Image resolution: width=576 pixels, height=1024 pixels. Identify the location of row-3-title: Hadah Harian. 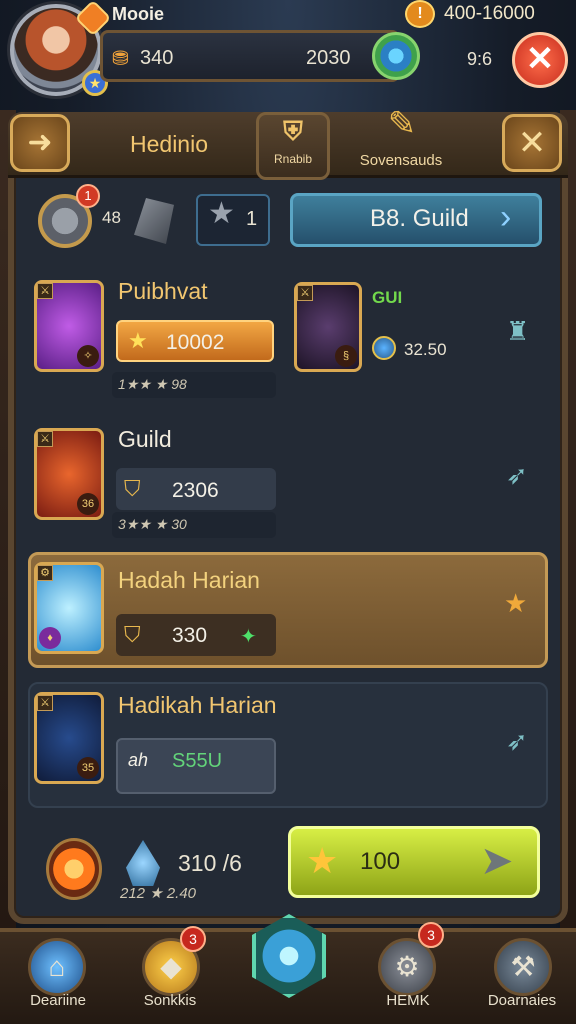
(189, 580).